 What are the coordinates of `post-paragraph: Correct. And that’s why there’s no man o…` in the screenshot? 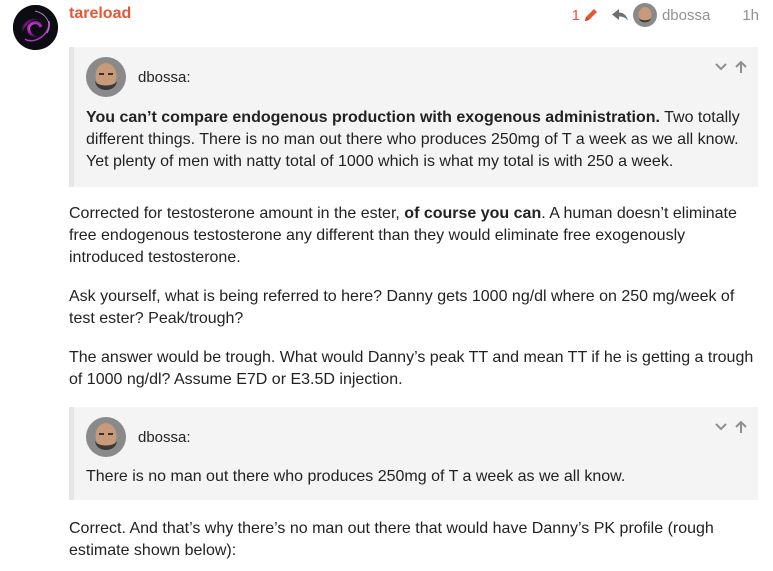 It's located at (391, 539).